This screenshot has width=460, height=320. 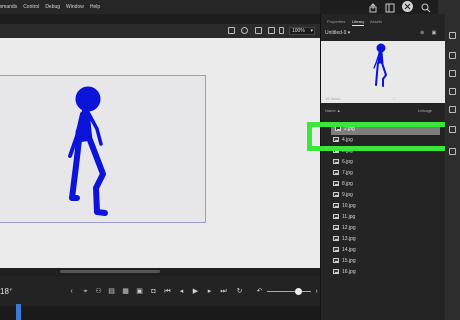 What do you see at coordinates (160, 7) in the screenshot?
I see `menu-bar: mmands Control Debug Window Help` at bounding box center [160, 7].